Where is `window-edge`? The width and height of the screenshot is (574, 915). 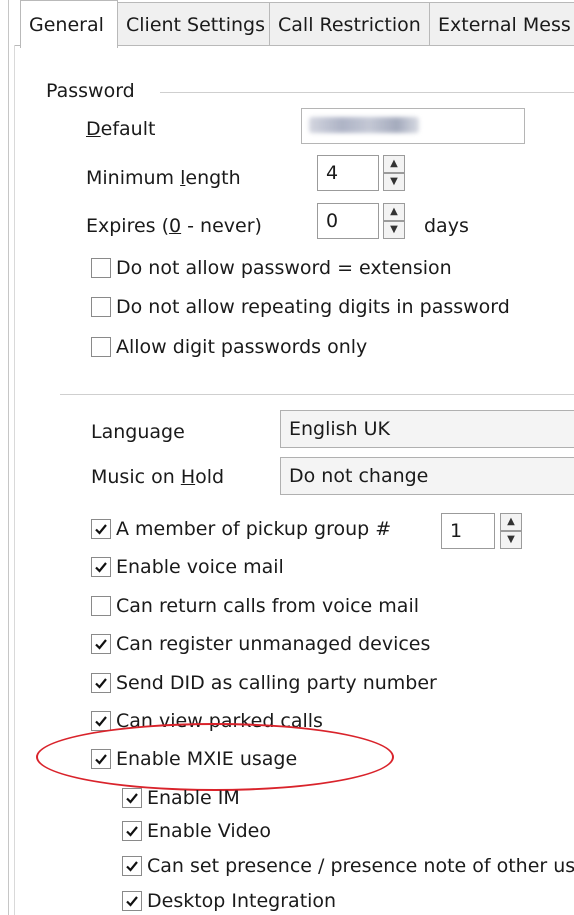
window-edge is located at coordinates (8, 457).